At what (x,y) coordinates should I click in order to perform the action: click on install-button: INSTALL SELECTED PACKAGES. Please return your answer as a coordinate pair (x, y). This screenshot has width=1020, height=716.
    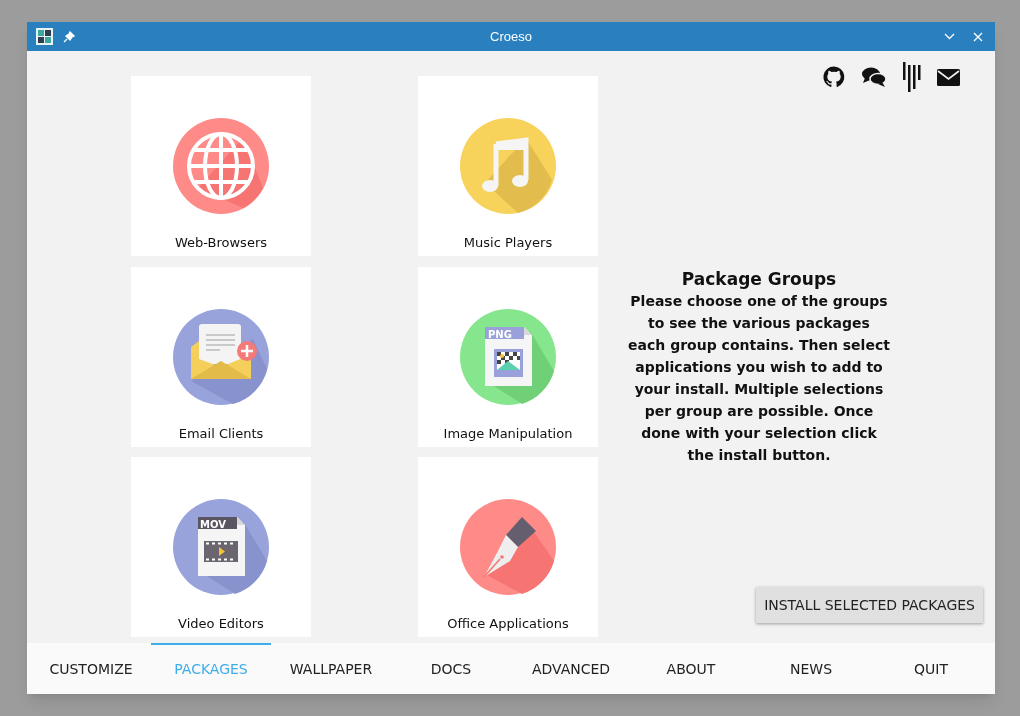
    Looking at the image, I should click on (869, 605).